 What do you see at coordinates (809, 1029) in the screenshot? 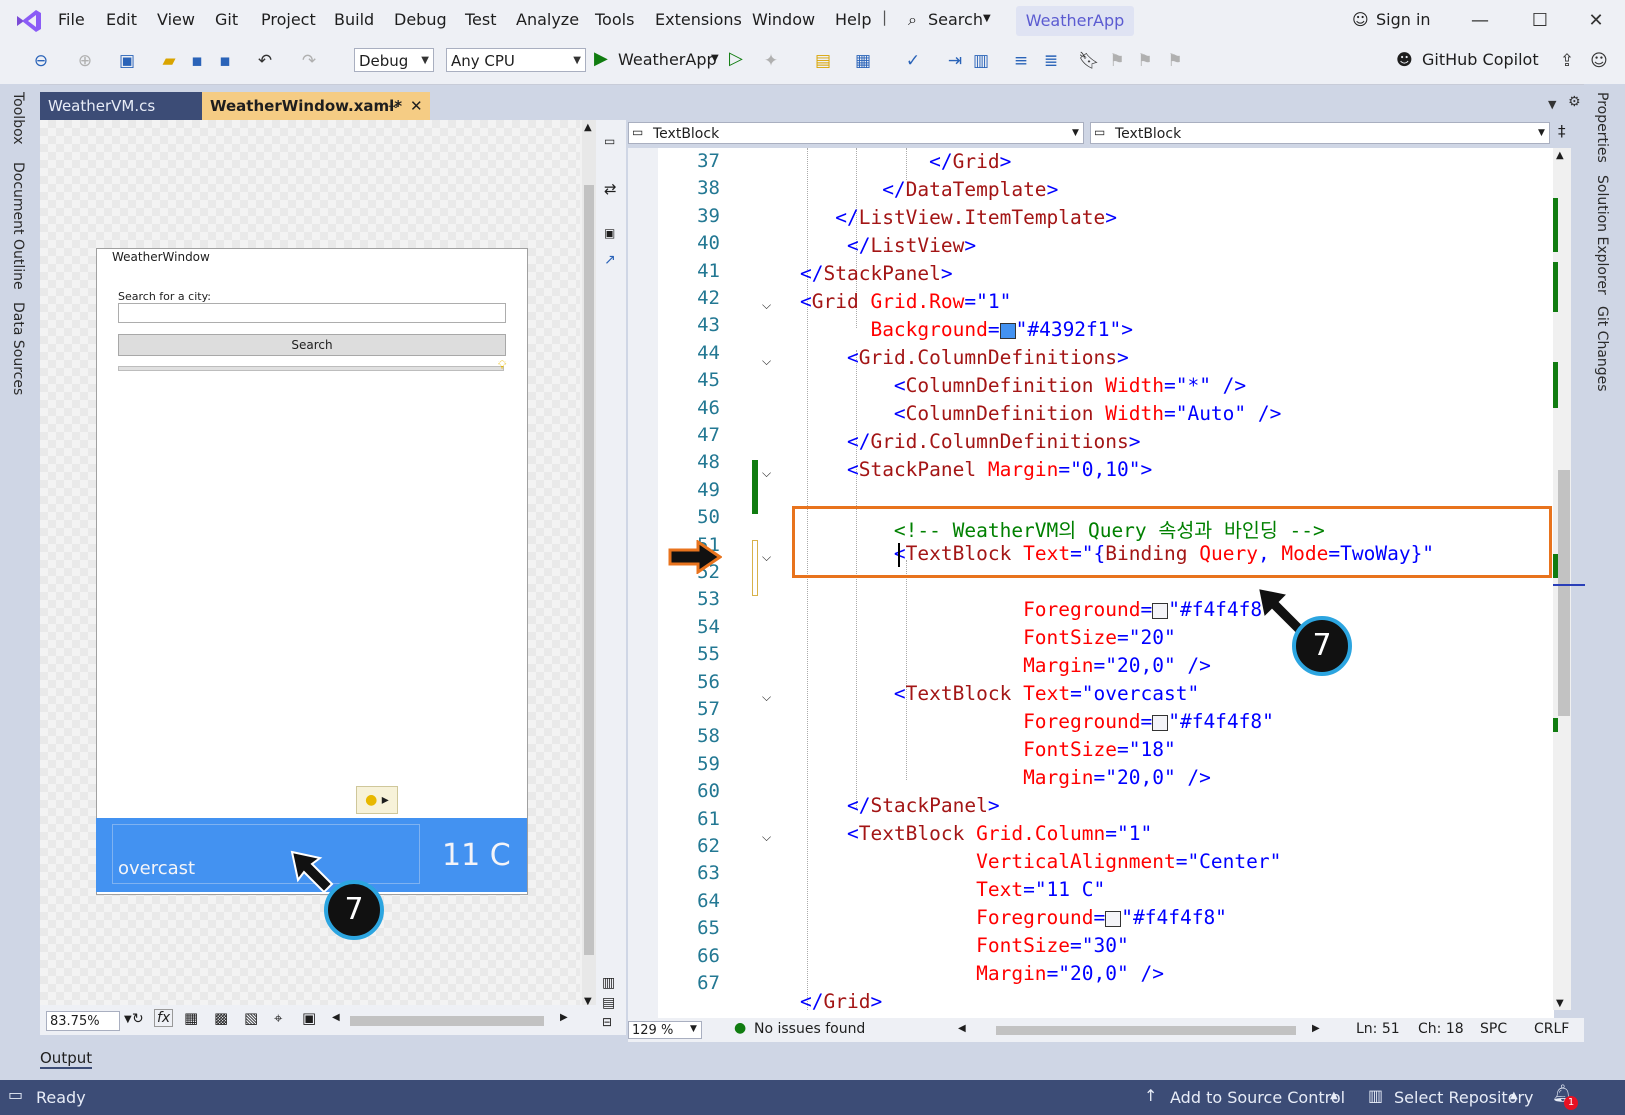
I see `issues-status: No issues found` at bounding box center [809, 1029].